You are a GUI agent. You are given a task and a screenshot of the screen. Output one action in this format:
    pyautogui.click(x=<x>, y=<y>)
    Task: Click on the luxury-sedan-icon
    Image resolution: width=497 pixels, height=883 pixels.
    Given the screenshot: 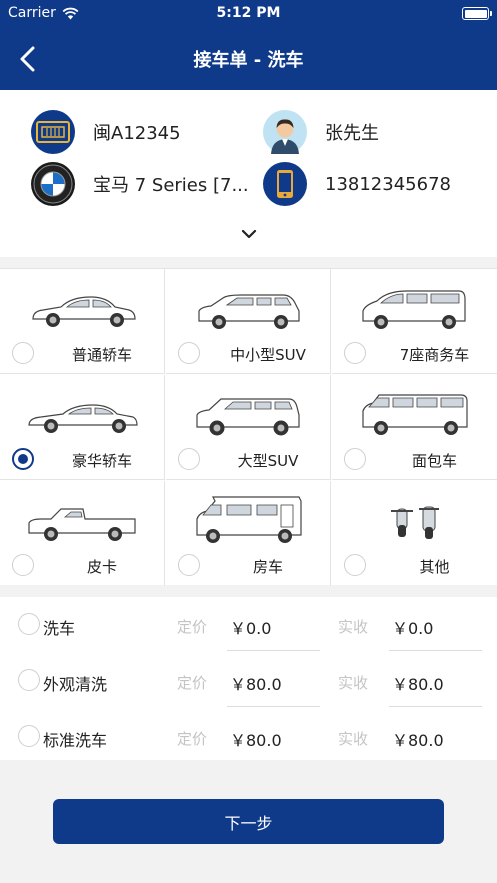 What is the action you would take?
    pyautogui.click(x=83, y=418)
    